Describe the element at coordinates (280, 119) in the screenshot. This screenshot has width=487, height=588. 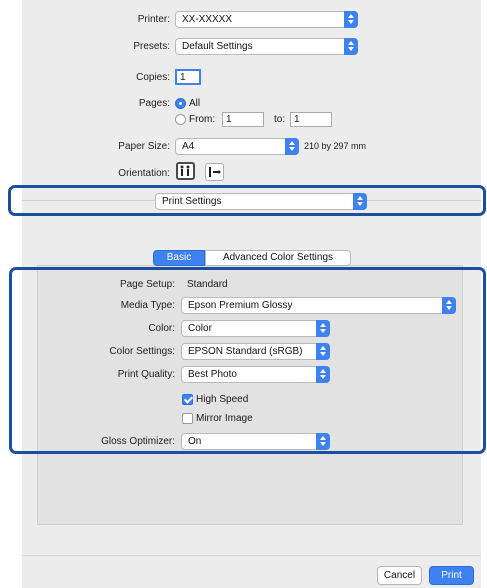
I see `pages-to-label: to:` at that location.